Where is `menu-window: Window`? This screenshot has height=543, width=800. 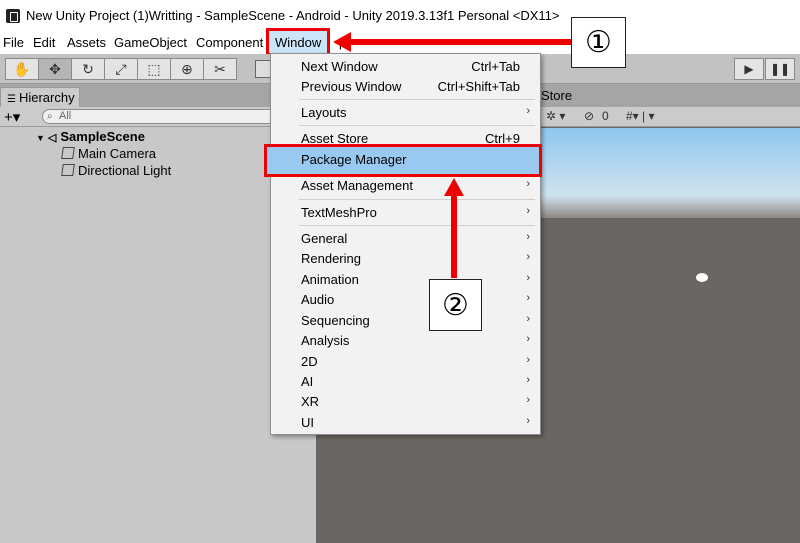
menu-window: Window is located at coordinates (298, 42).